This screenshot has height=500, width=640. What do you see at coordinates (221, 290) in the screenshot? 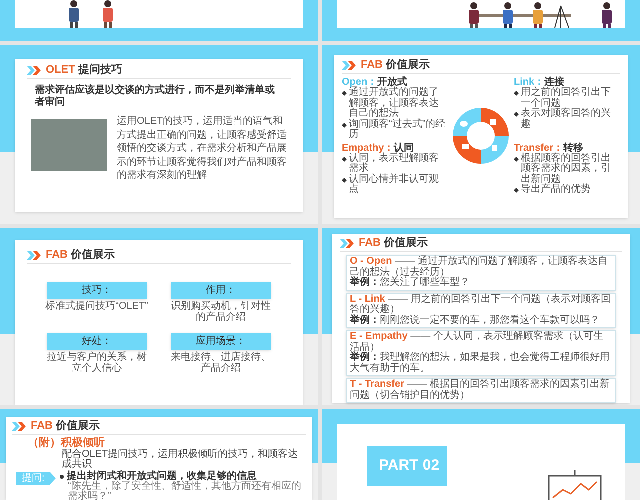
I see `label-box: 作用：` at bounding box center [221, 290].